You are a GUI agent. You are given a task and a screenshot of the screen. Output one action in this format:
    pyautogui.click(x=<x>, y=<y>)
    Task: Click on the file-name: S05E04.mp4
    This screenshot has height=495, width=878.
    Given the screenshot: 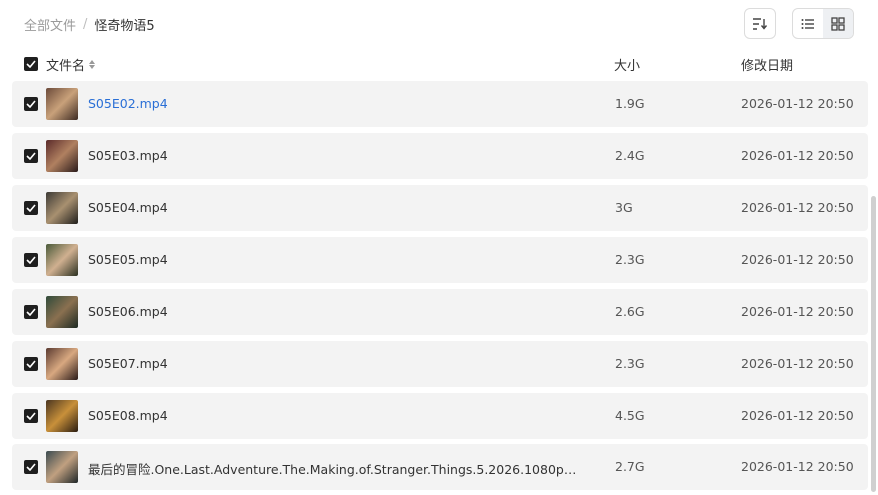 What is the action you would take?
    pyautogui.click(x=128, y=207)
    